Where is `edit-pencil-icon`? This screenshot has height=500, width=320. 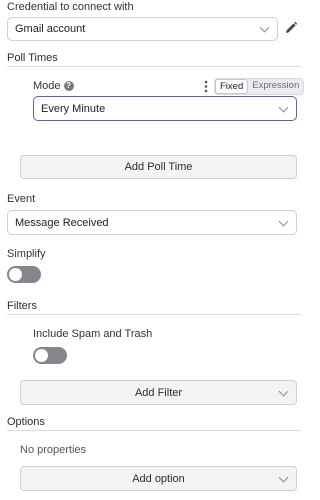 edit-pencil-icon is located at coordinates (291, 28).